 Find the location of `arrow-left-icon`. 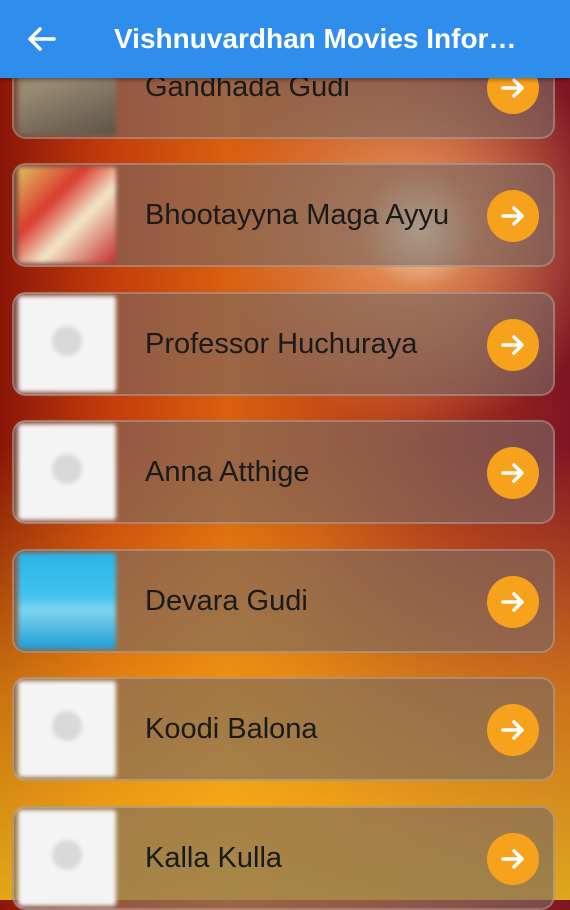

arrow-left-icon is located at coordinates (42, 39).